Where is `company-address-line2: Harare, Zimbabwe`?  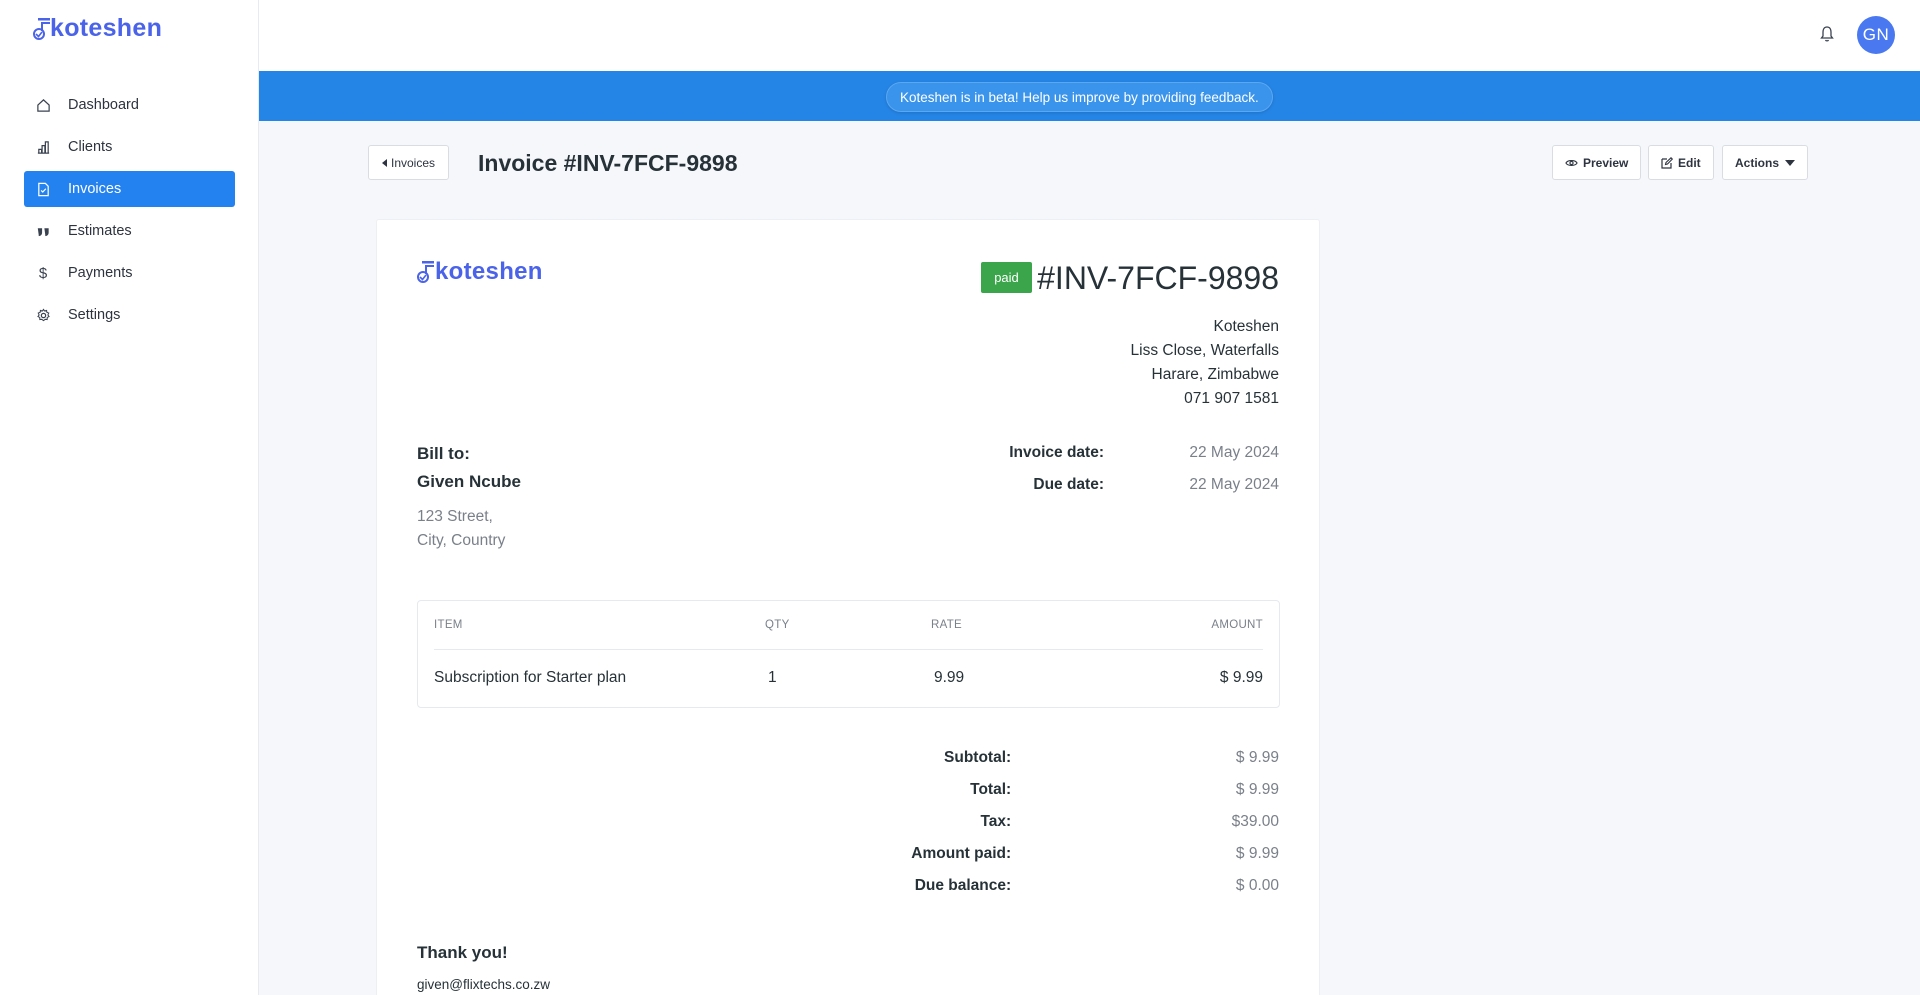
company-address-line2: Harare, Zimbabwe is located at coordinates (1215, 374).